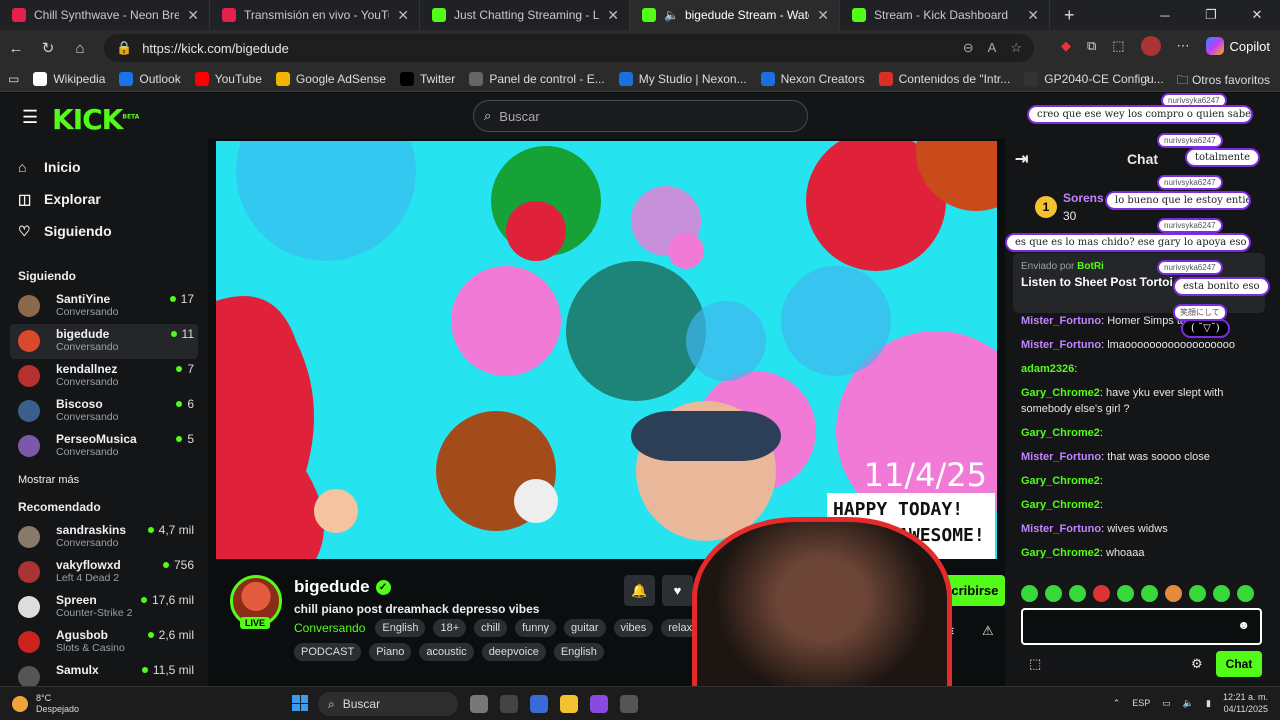  Describe the element at coordinates (104, 642) in the screenshot. I see `channel-item-Agusbob: Agusbob Slots & Casino 2,6 mil` at that location.